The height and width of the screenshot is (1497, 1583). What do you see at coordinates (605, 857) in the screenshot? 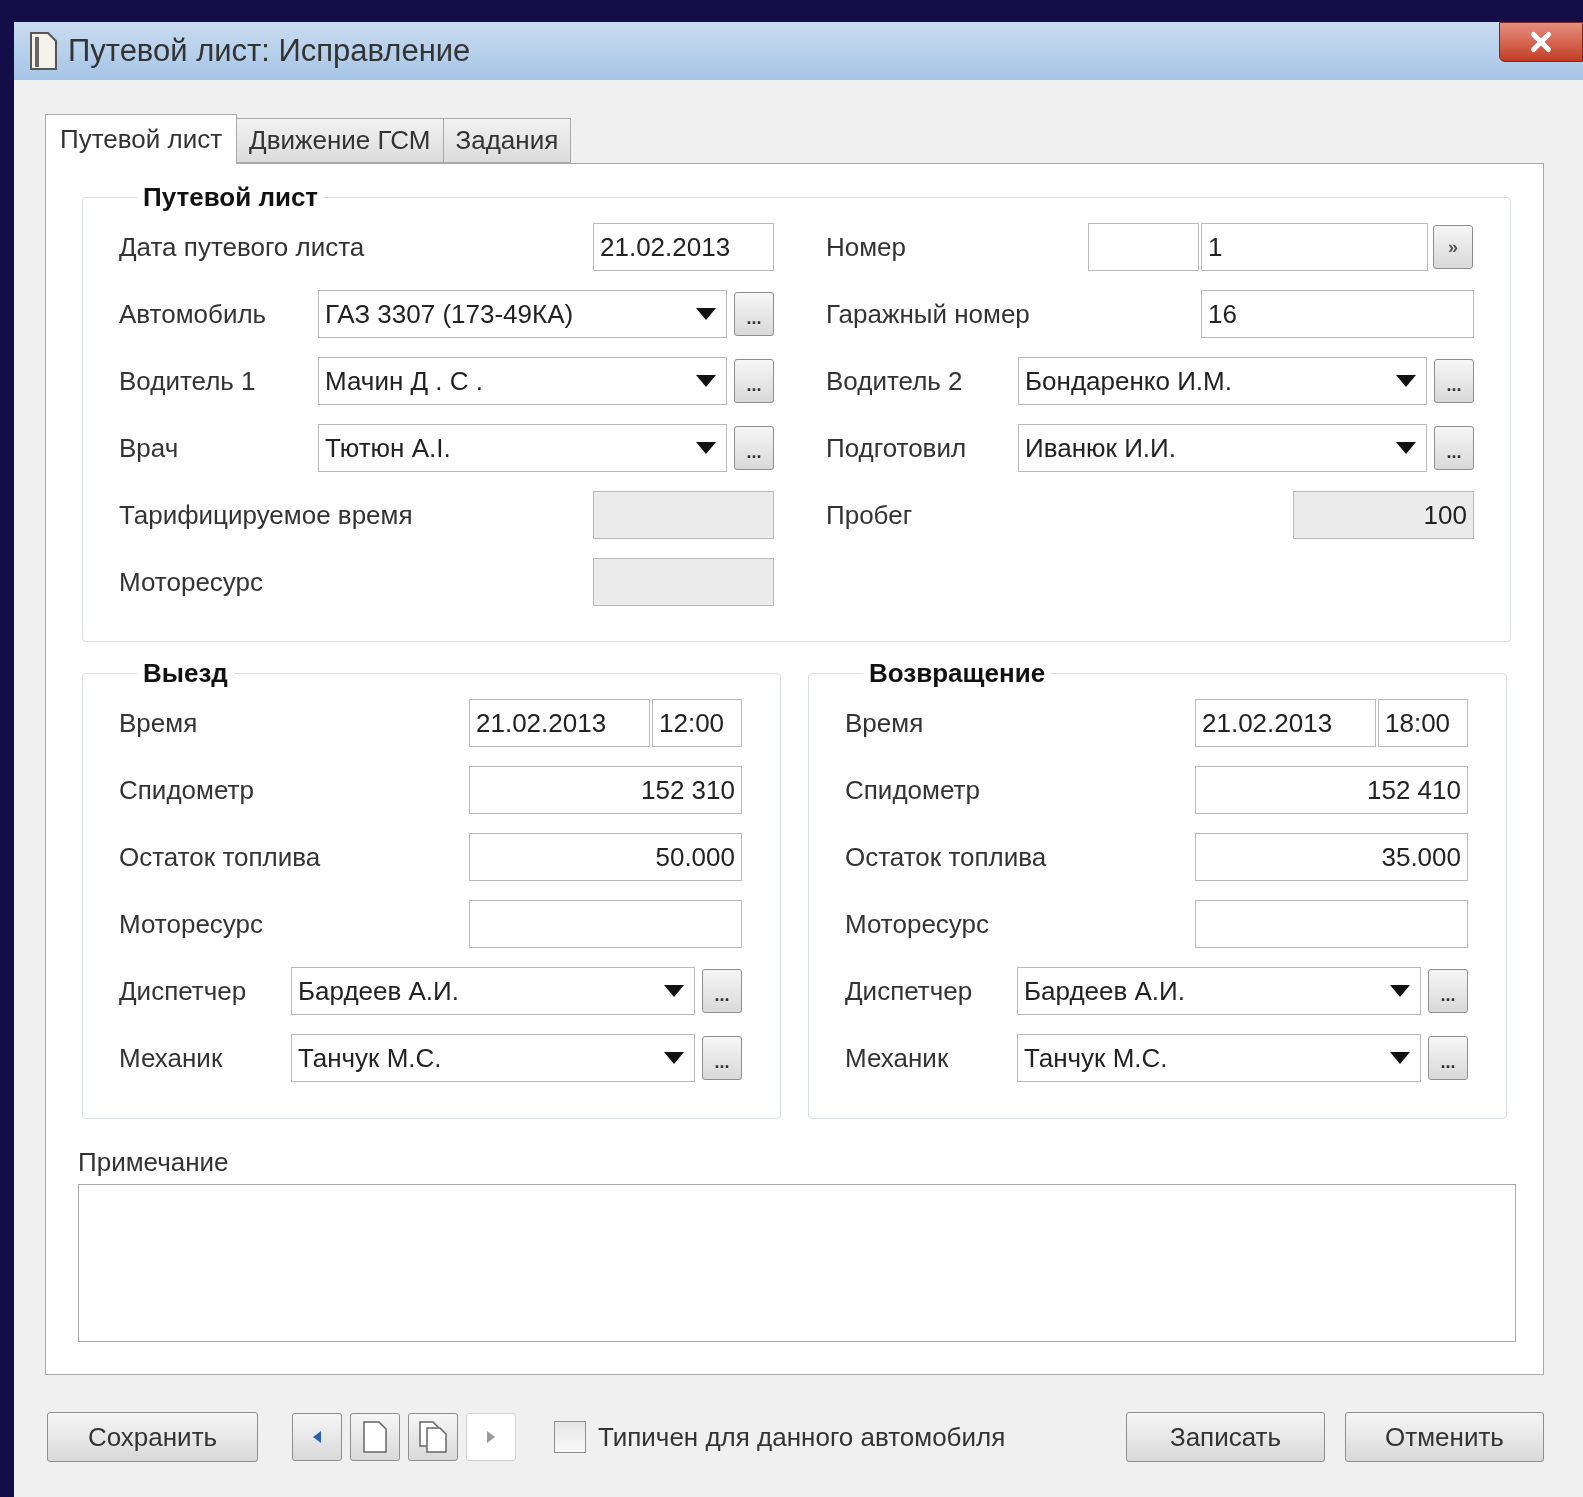
I see `number-field: 50.000` at bounding box center [605, 857].